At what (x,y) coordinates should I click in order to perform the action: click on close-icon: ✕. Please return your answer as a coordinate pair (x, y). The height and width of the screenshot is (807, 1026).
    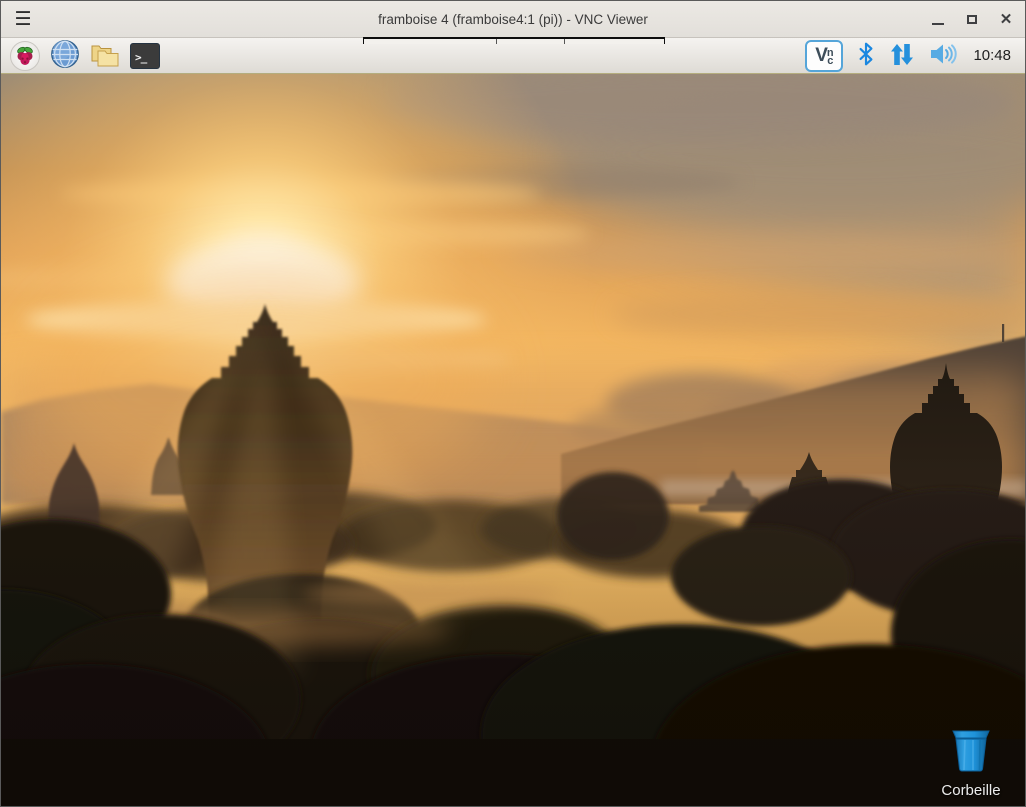
    Looking at the image, I should click on (1006, 19).